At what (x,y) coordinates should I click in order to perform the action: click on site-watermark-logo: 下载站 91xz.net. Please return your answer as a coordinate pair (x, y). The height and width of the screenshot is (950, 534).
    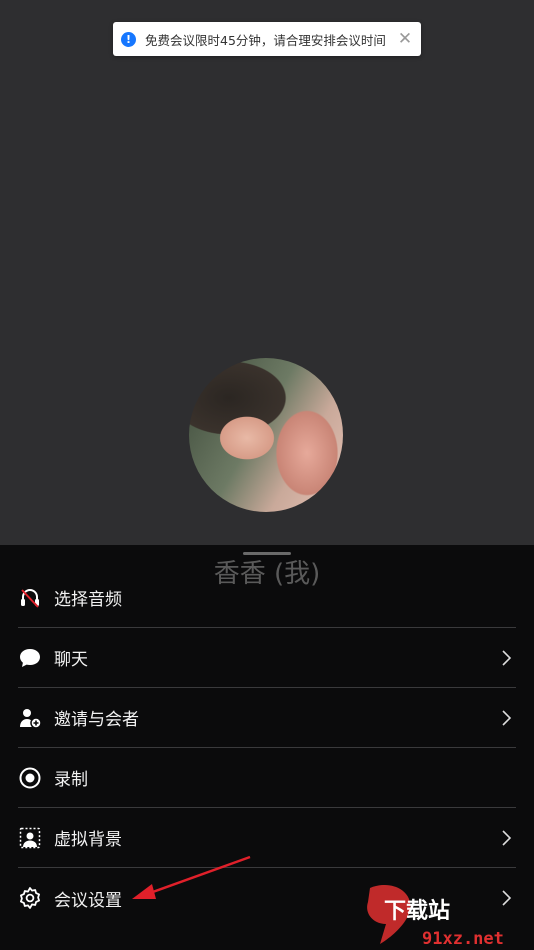
    Looking at the image, I should click on (435, 916).